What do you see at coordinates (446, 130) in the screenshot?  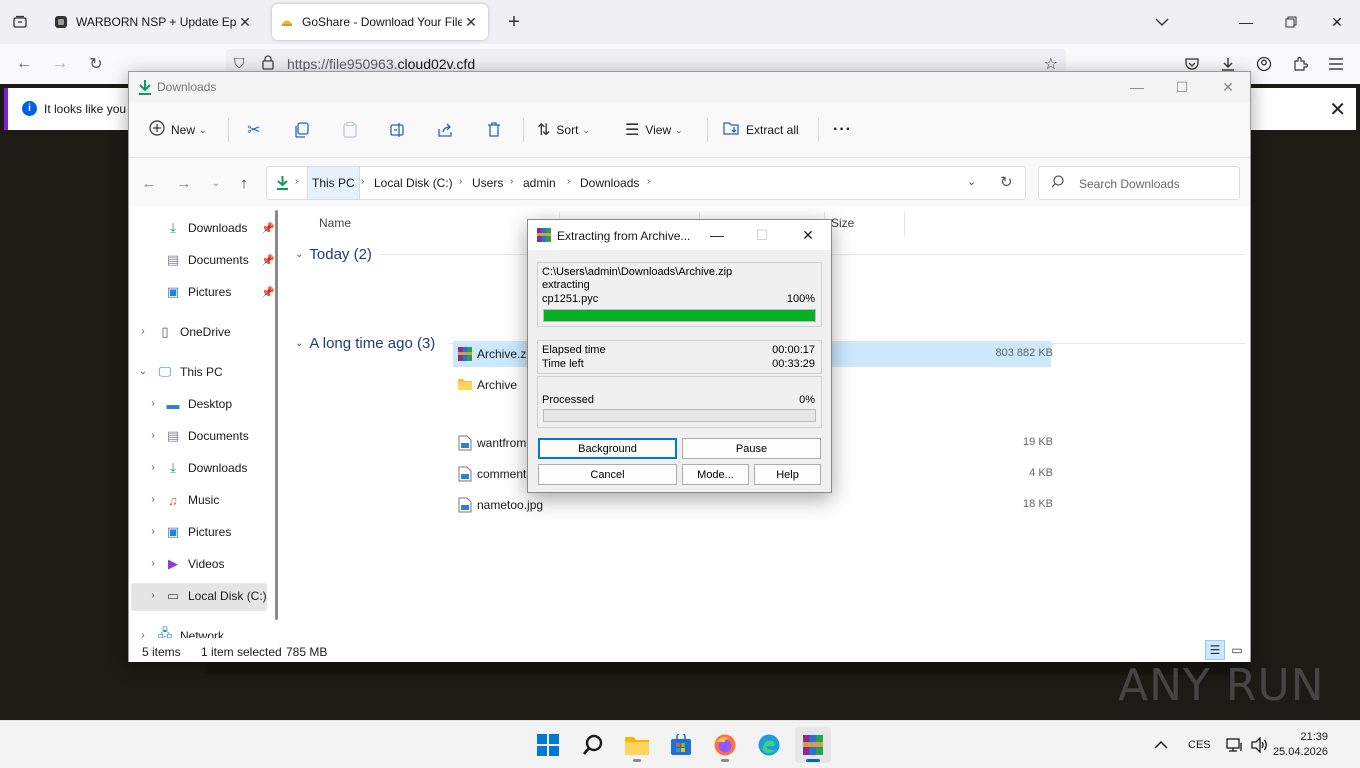 I see `share-icon` at bounding box center [446, 130].